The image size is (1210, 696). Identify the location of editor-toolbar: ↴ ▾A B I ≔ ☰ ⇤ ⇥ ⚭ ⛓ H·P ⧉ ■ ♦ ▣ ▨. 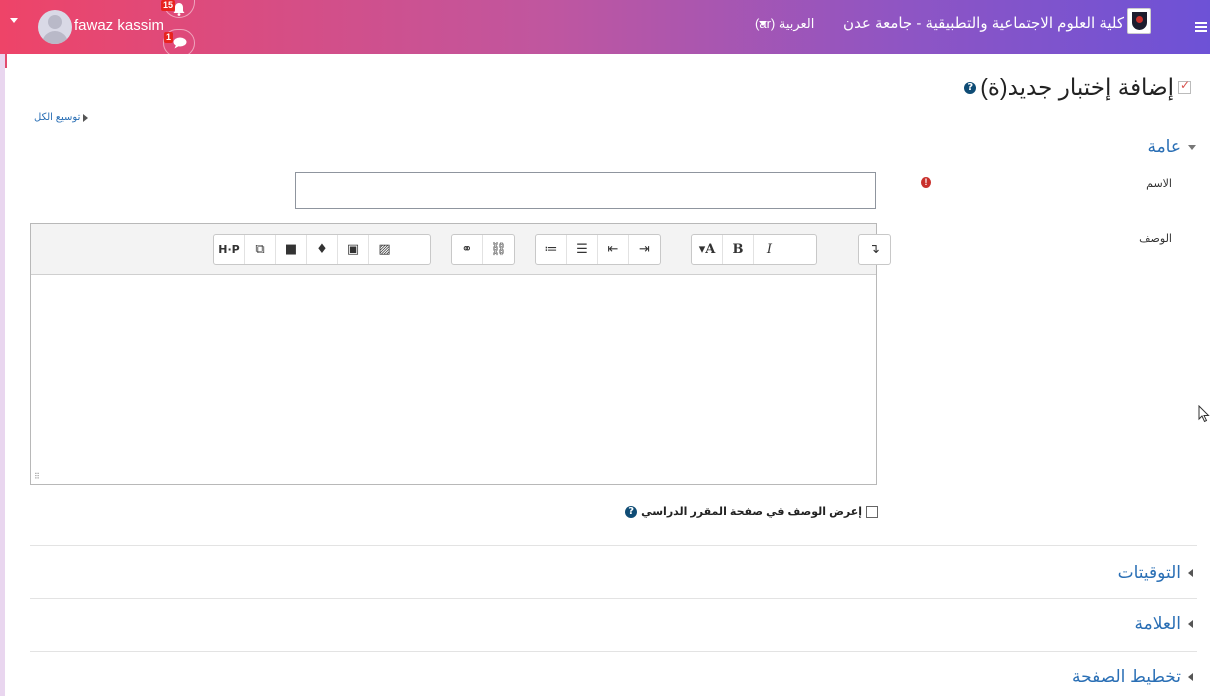
(461, 249).